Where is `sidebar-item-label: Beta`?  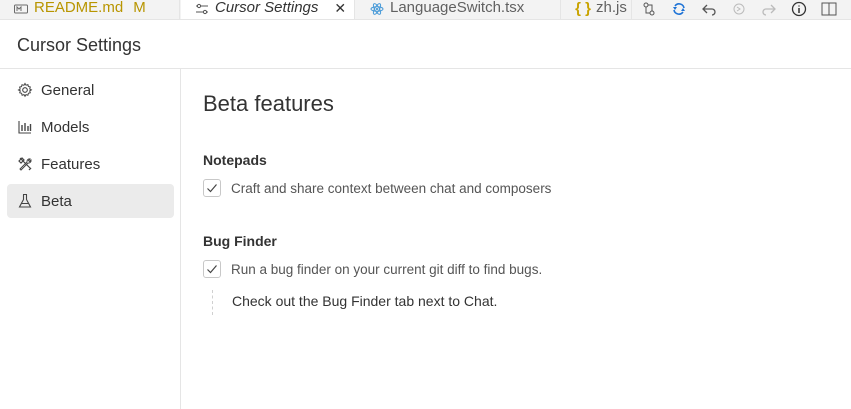 sidebar-item-label: Beta is located at coordinates (56, 201).